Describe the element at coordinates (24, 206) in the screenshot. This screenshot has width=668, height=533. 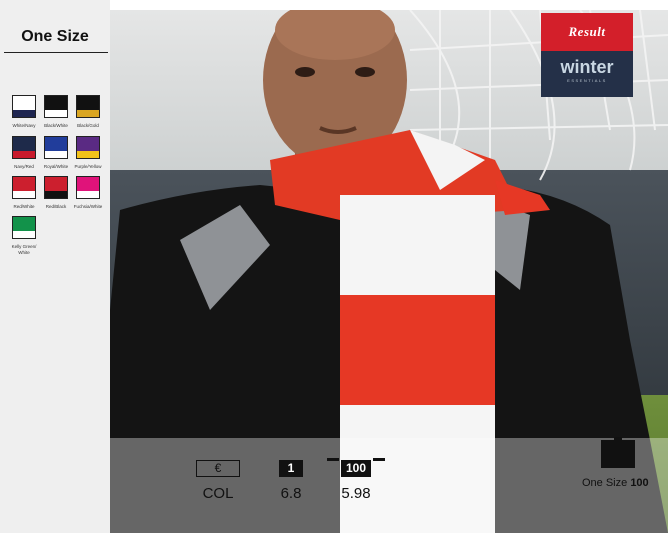
I see `colour-swatch-label: Red/White` at that location.